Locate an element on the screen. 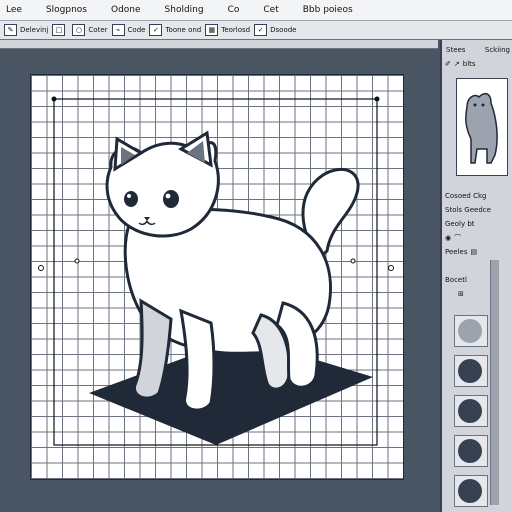 This screenshot has height=512, width=512. menu-item: Cet is located at coordinates (270, 10).